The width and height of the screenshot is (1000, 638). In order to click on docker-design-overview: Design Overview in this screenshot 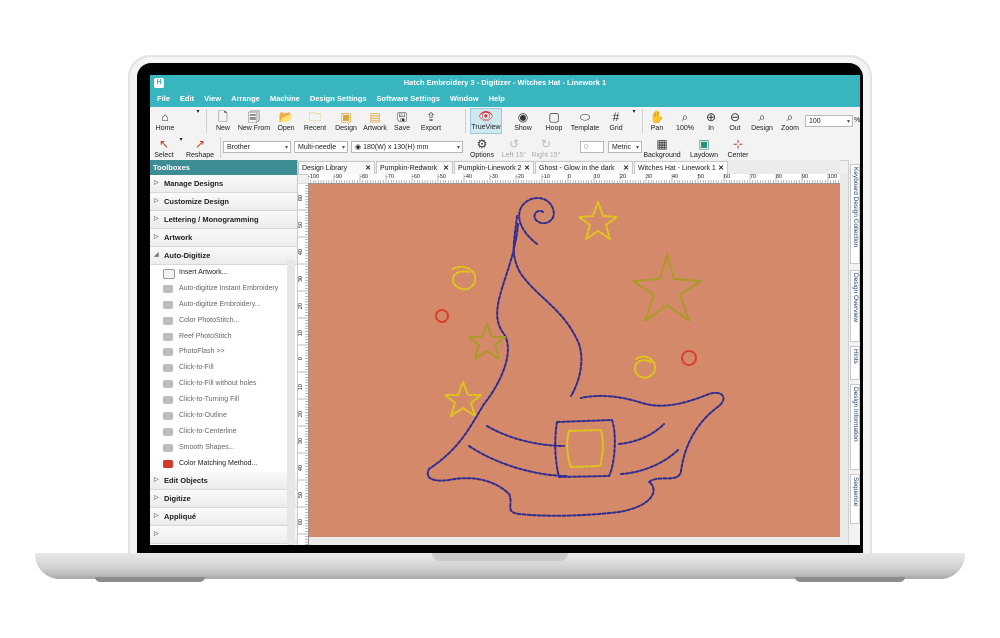, I will do `click(855, 306)`.